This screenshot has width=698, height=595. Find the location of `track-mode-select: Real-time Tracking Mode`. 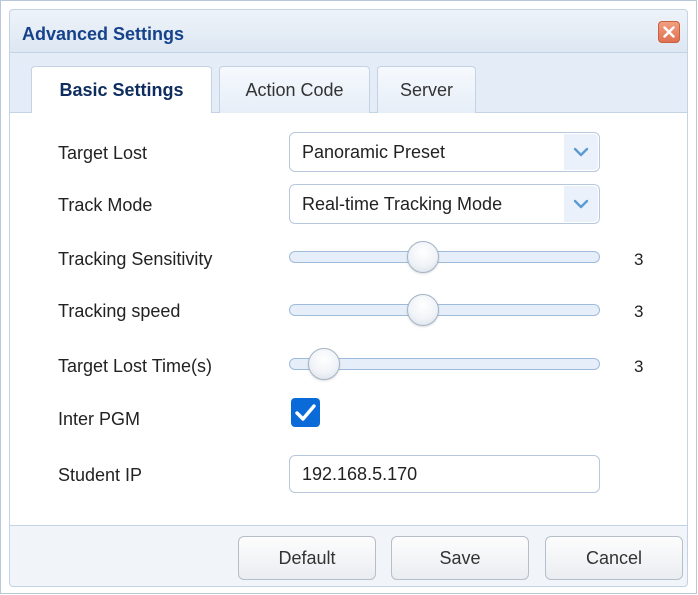

track-mode-select: Real-time Tracking Mode is located at coordinates (444, 204).